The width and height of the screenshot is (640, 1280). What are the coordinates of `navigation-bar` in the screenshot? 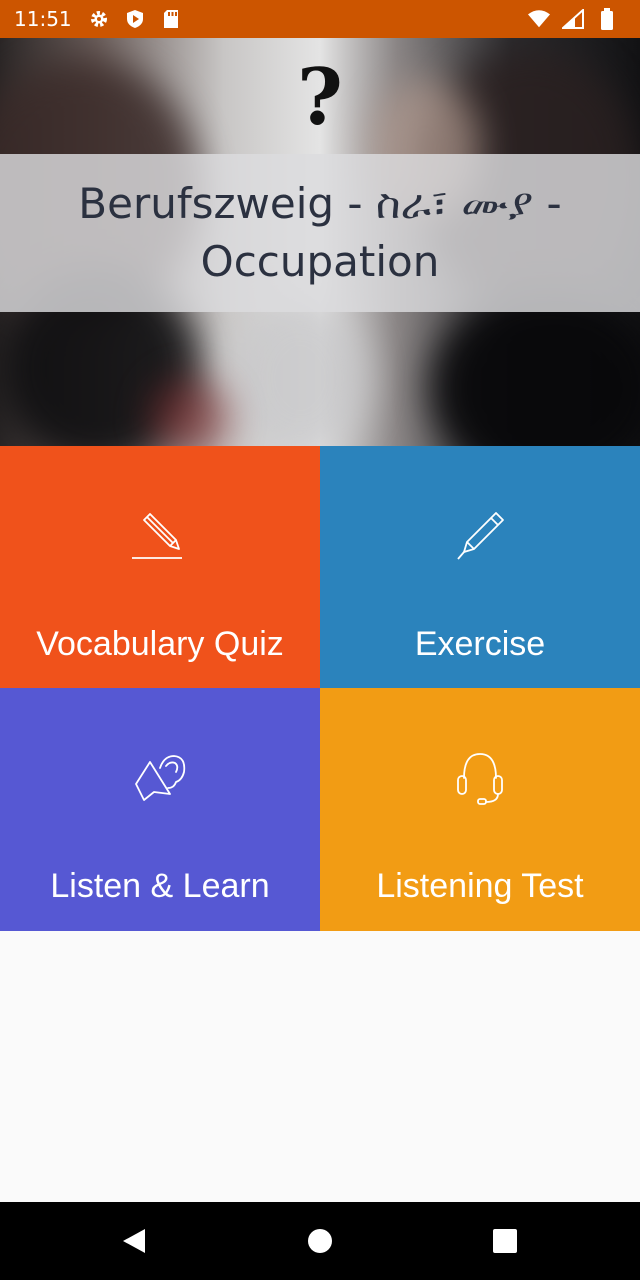 It's located at (320, 1241).